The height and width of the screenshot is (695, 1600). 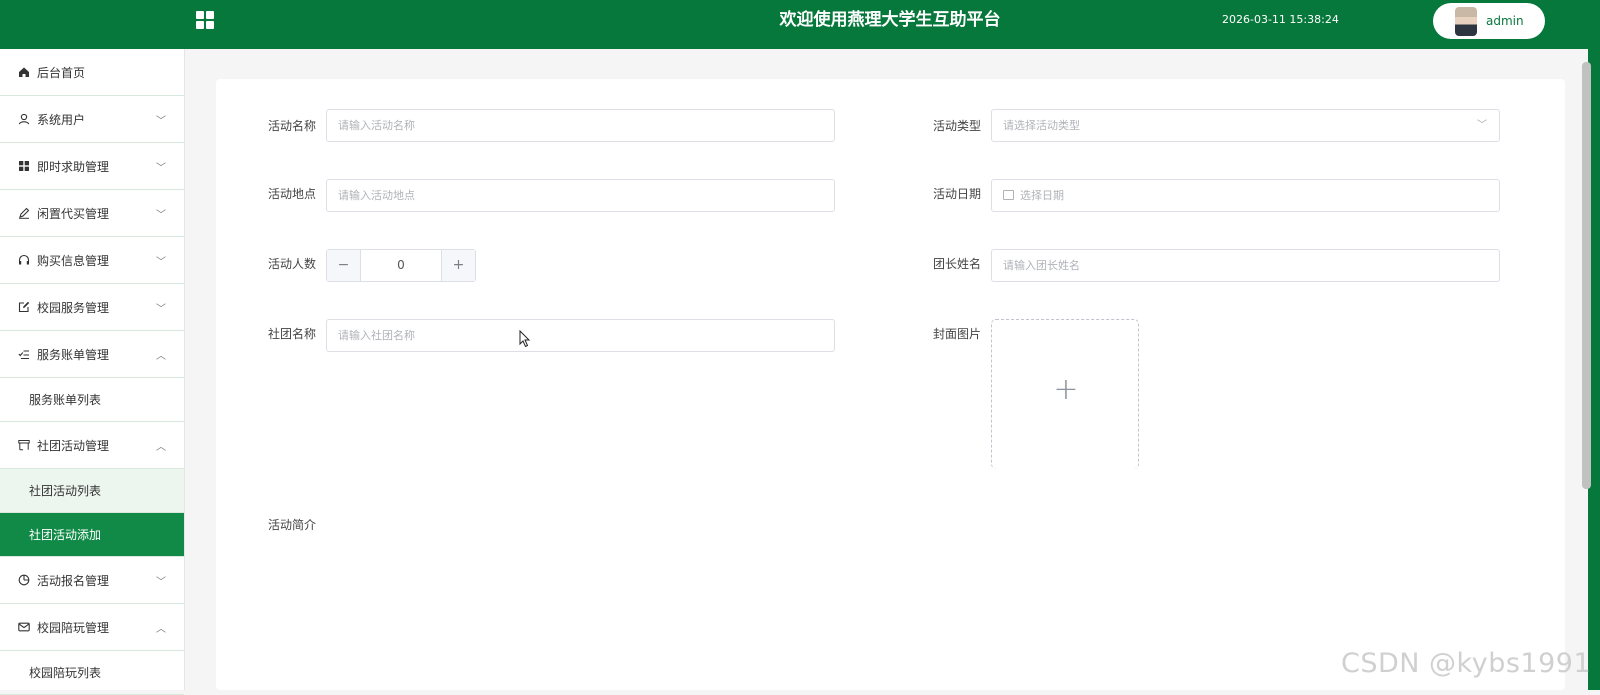 I want to click on sidebar-item-label: 社团活动管理, so click(x=73, y=445).